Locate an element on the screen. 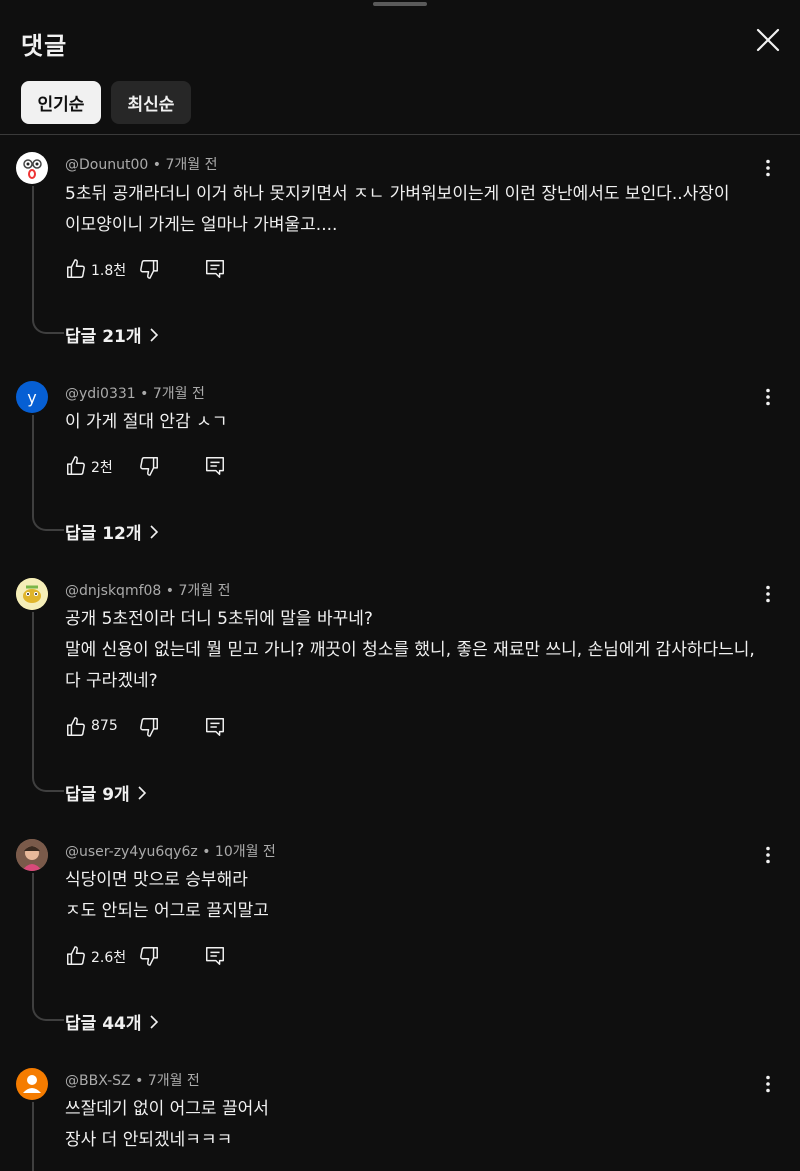  author-handle: @Dounut00 is located at coordinates (106, 165).